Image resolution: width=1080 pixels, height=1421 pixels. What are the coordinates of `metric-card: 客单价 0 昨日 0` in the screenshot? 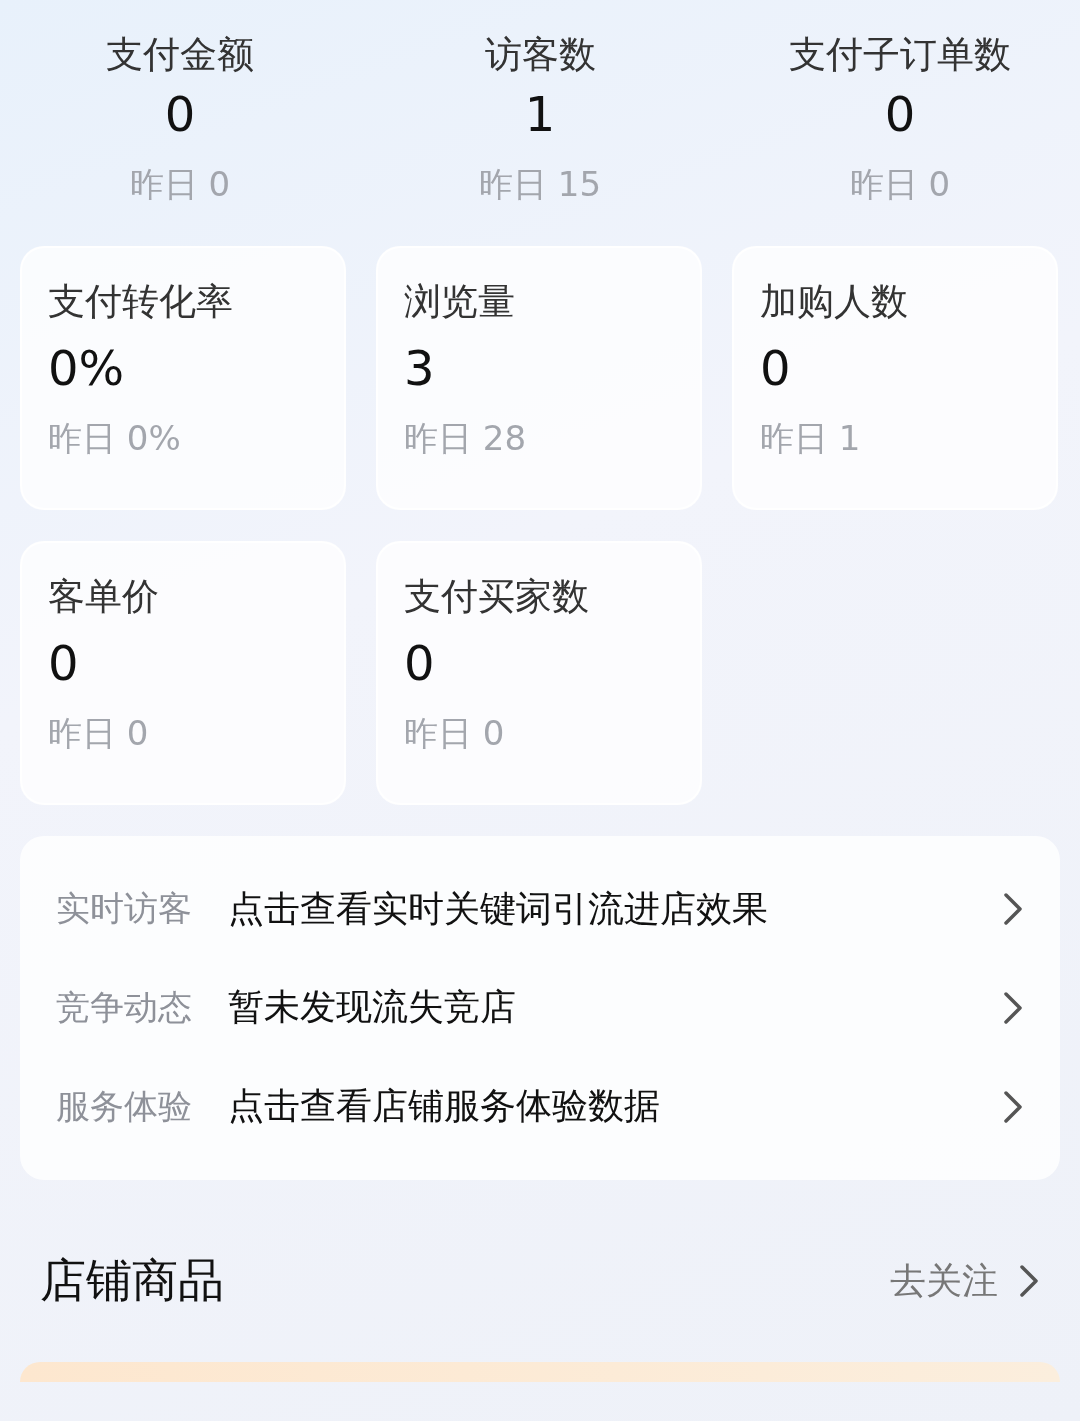 It's located at (183, 673).